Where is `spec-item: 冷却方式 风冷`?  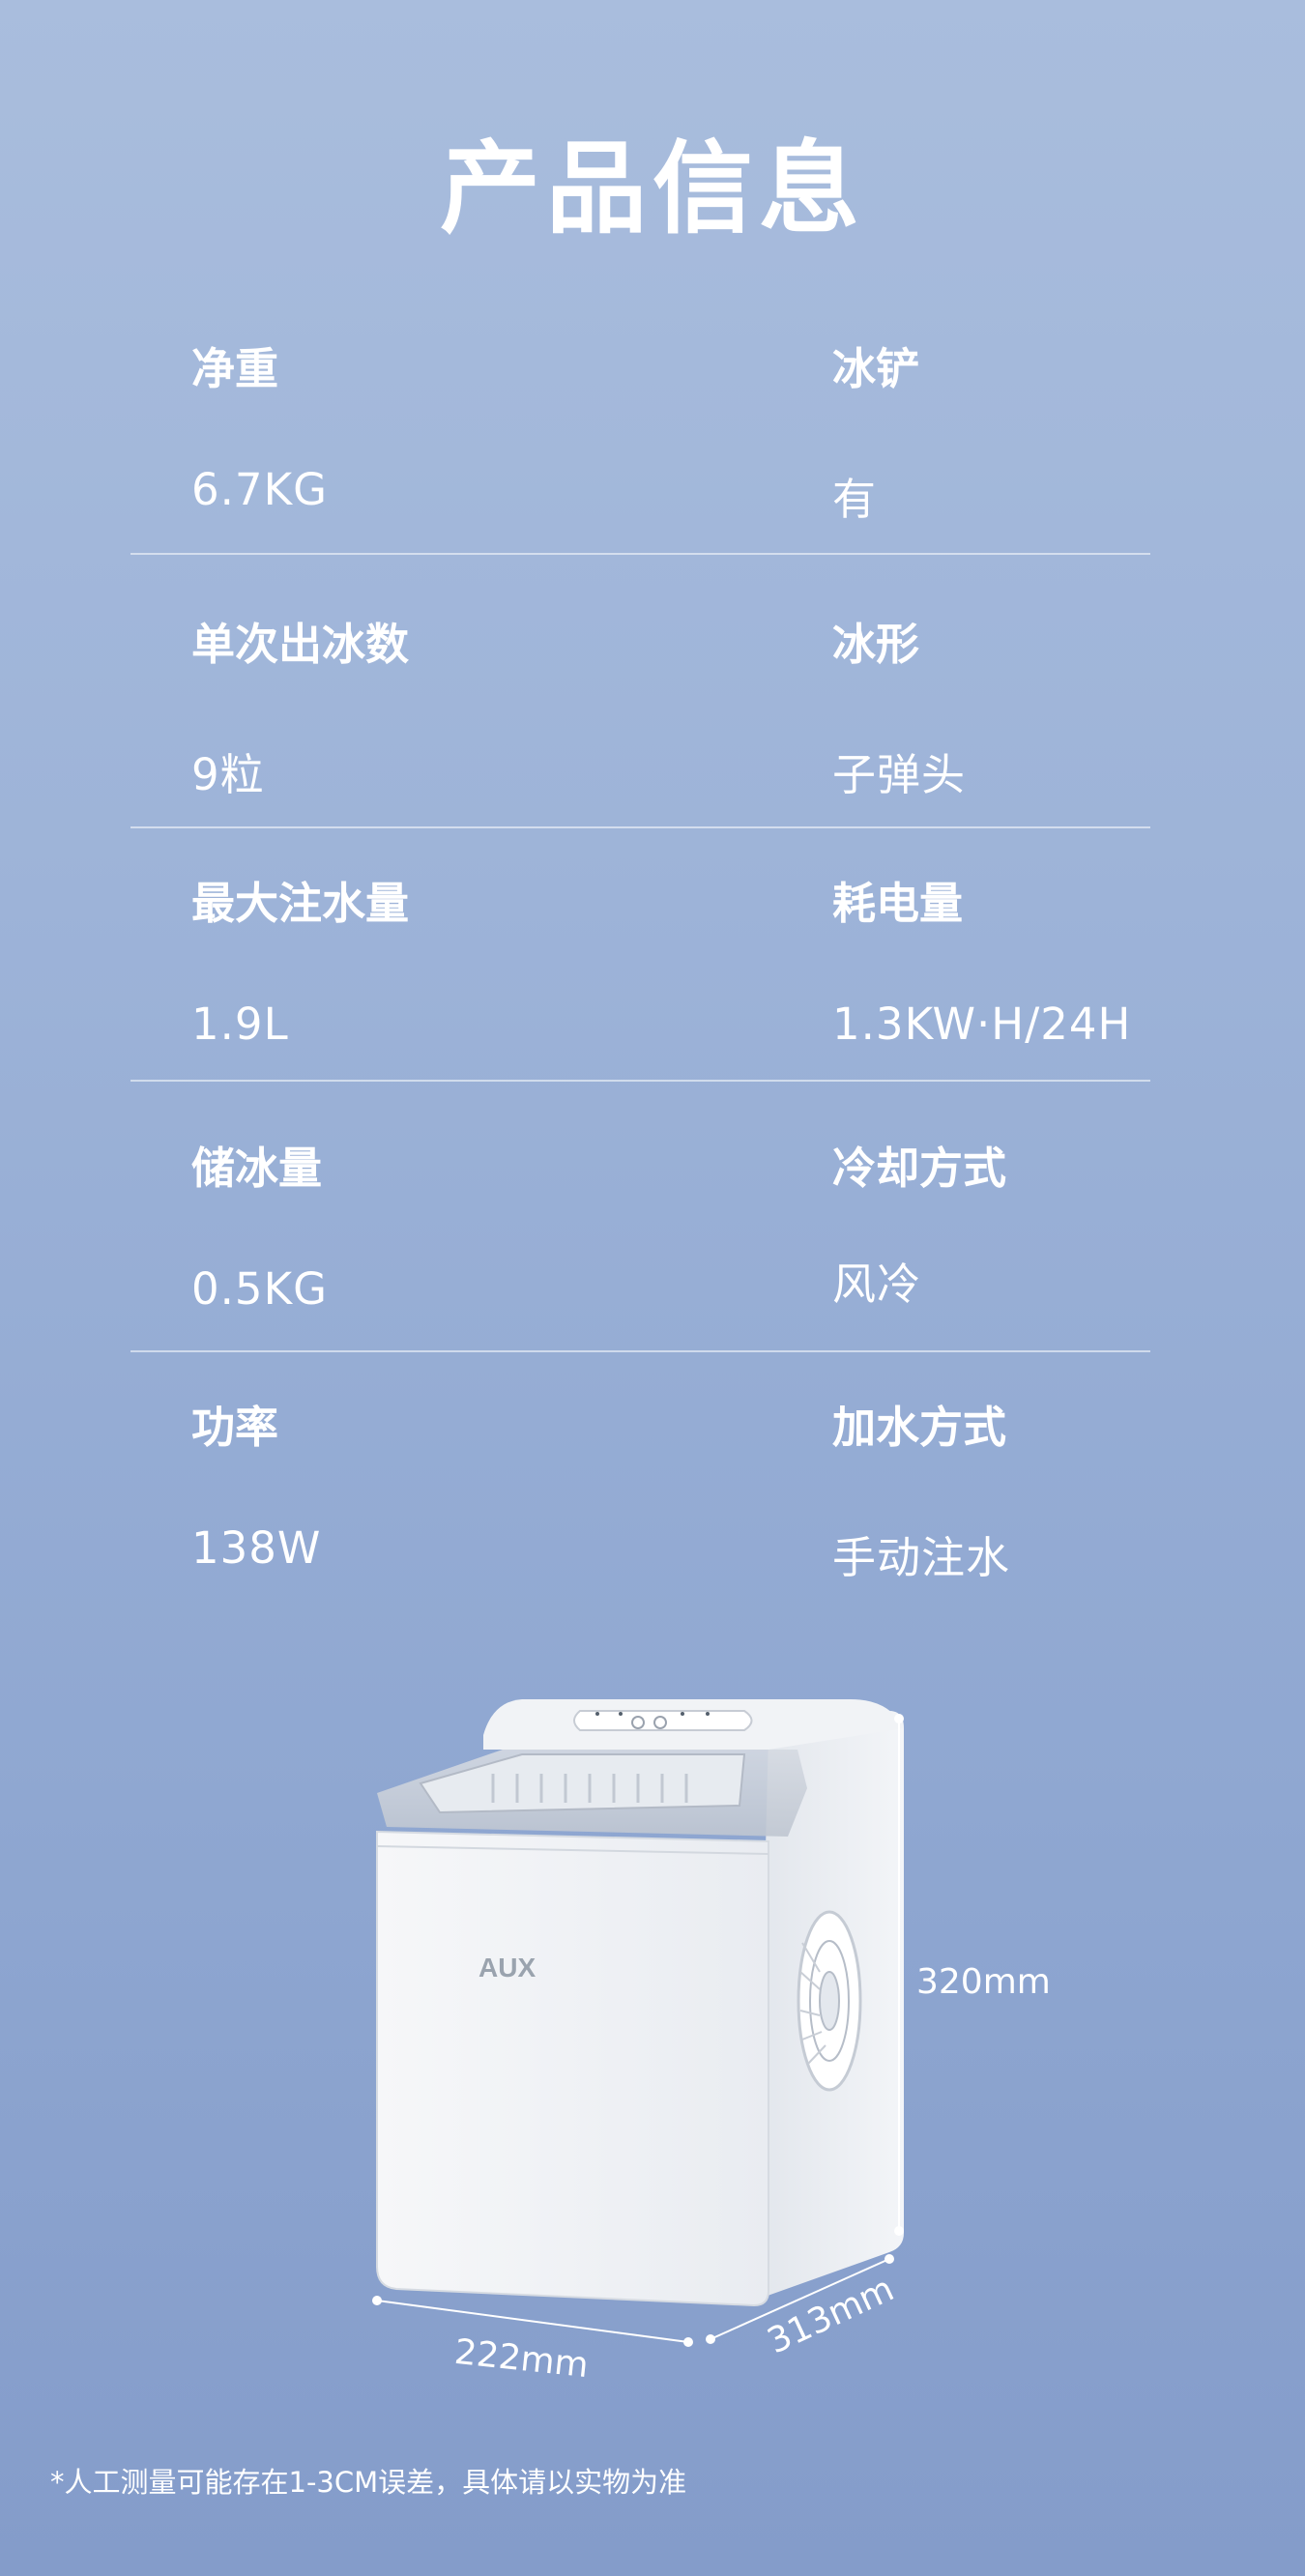
spec-item: 冷却方式 风冷 is located at coordinates (919, 1222).